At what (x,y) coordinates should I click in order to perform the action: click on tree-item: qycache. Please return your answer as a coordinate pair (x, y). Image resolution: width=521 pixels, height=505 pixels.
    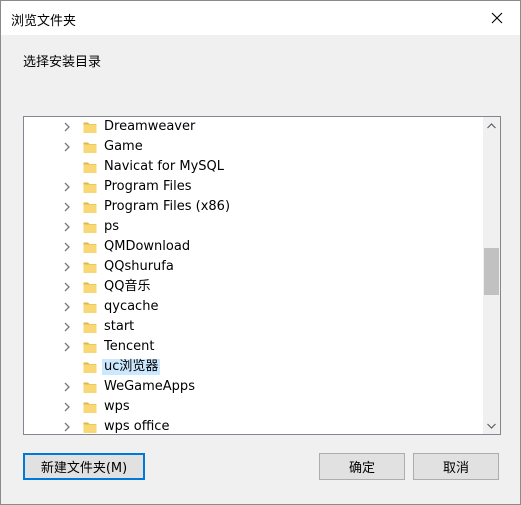
    Looking at the image, I should click on (253, 307).